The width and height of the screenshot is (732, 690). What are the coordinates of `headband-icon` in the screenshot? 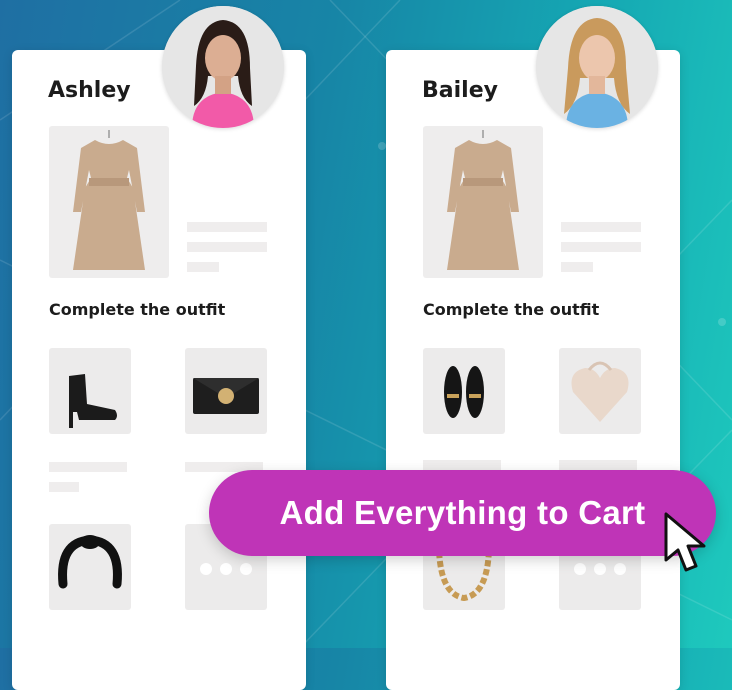 It's located at (90, 567).